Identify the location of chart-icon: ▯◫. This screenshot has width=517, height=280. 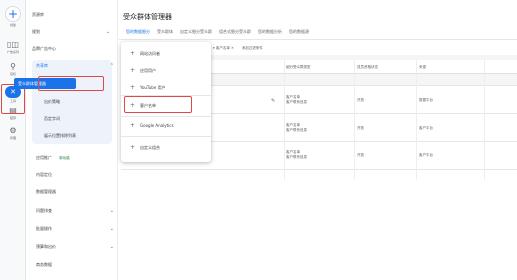
(13, 44).